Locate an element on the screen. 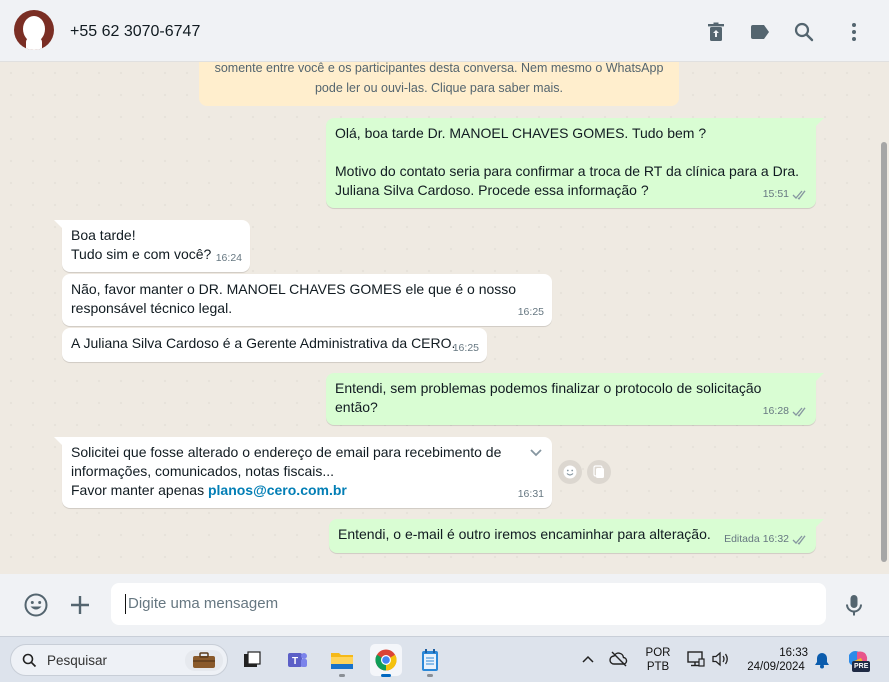 This screenshot has height=682, width=889. notification-bell-icon is located at coordinates (822, 660).